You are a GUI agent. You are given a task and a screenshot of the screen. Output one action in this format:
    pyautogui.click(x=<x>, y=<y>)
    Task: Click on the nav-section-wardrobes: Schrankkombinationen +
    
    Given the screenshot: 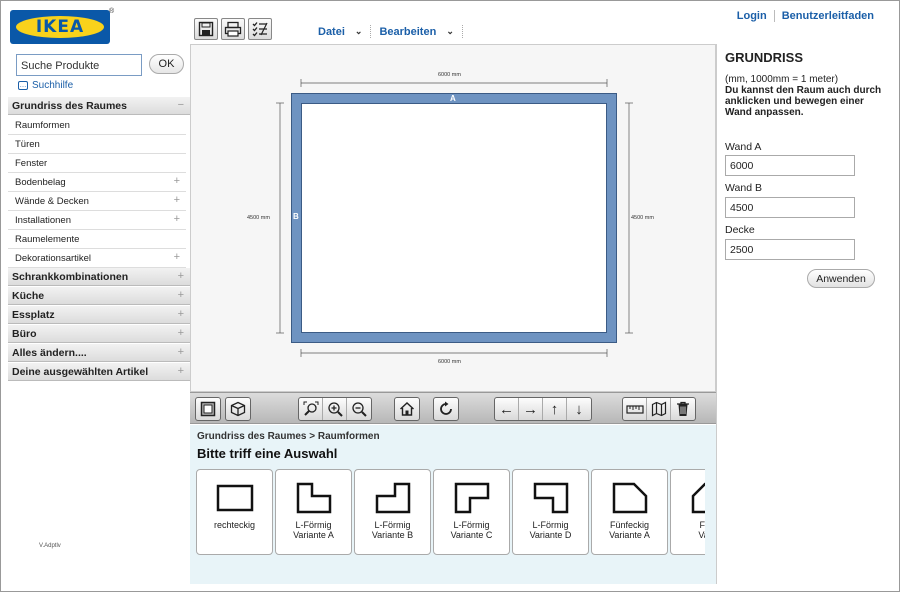 What is the action you would take?
    pyautogui.click(x=99, y=277)
    